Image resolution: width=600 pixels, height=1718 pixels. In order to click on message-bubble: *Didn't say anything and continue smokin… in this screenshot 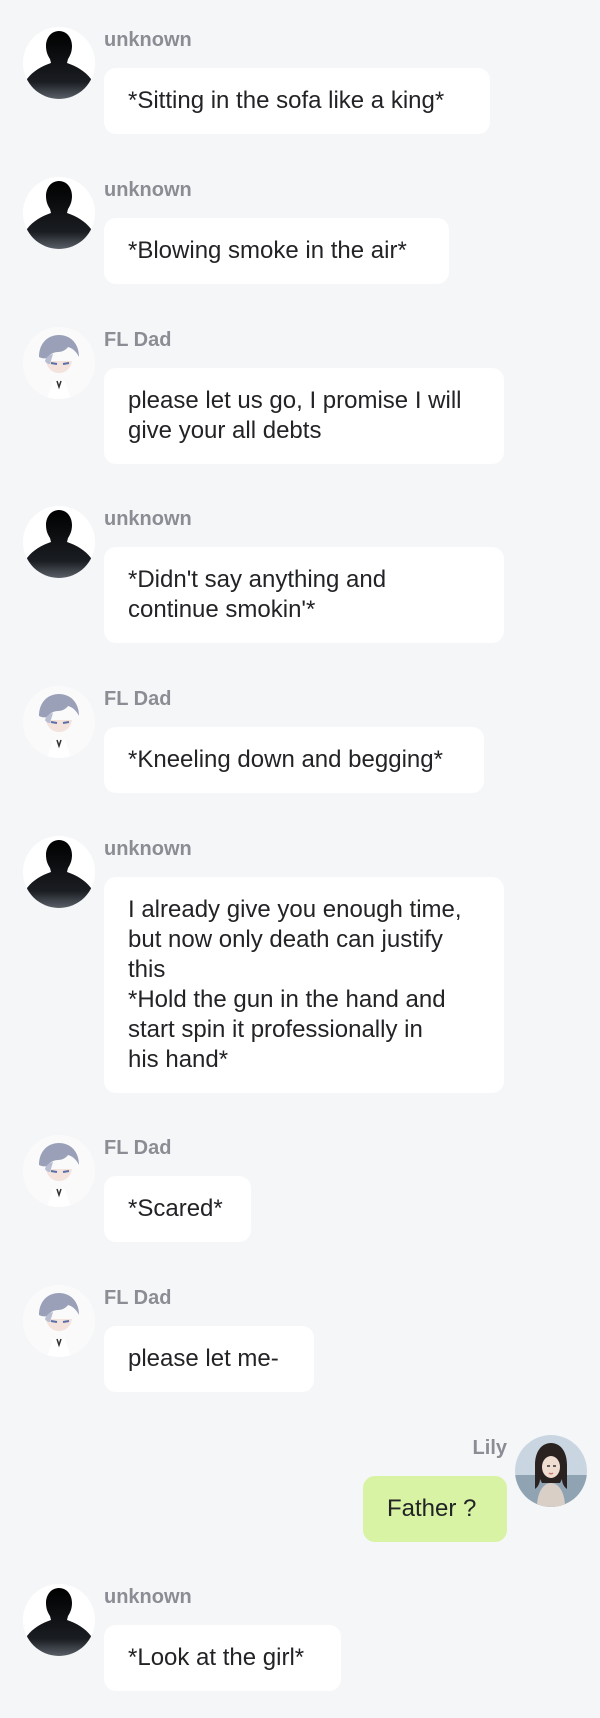, I will do `click(304, 595)`.